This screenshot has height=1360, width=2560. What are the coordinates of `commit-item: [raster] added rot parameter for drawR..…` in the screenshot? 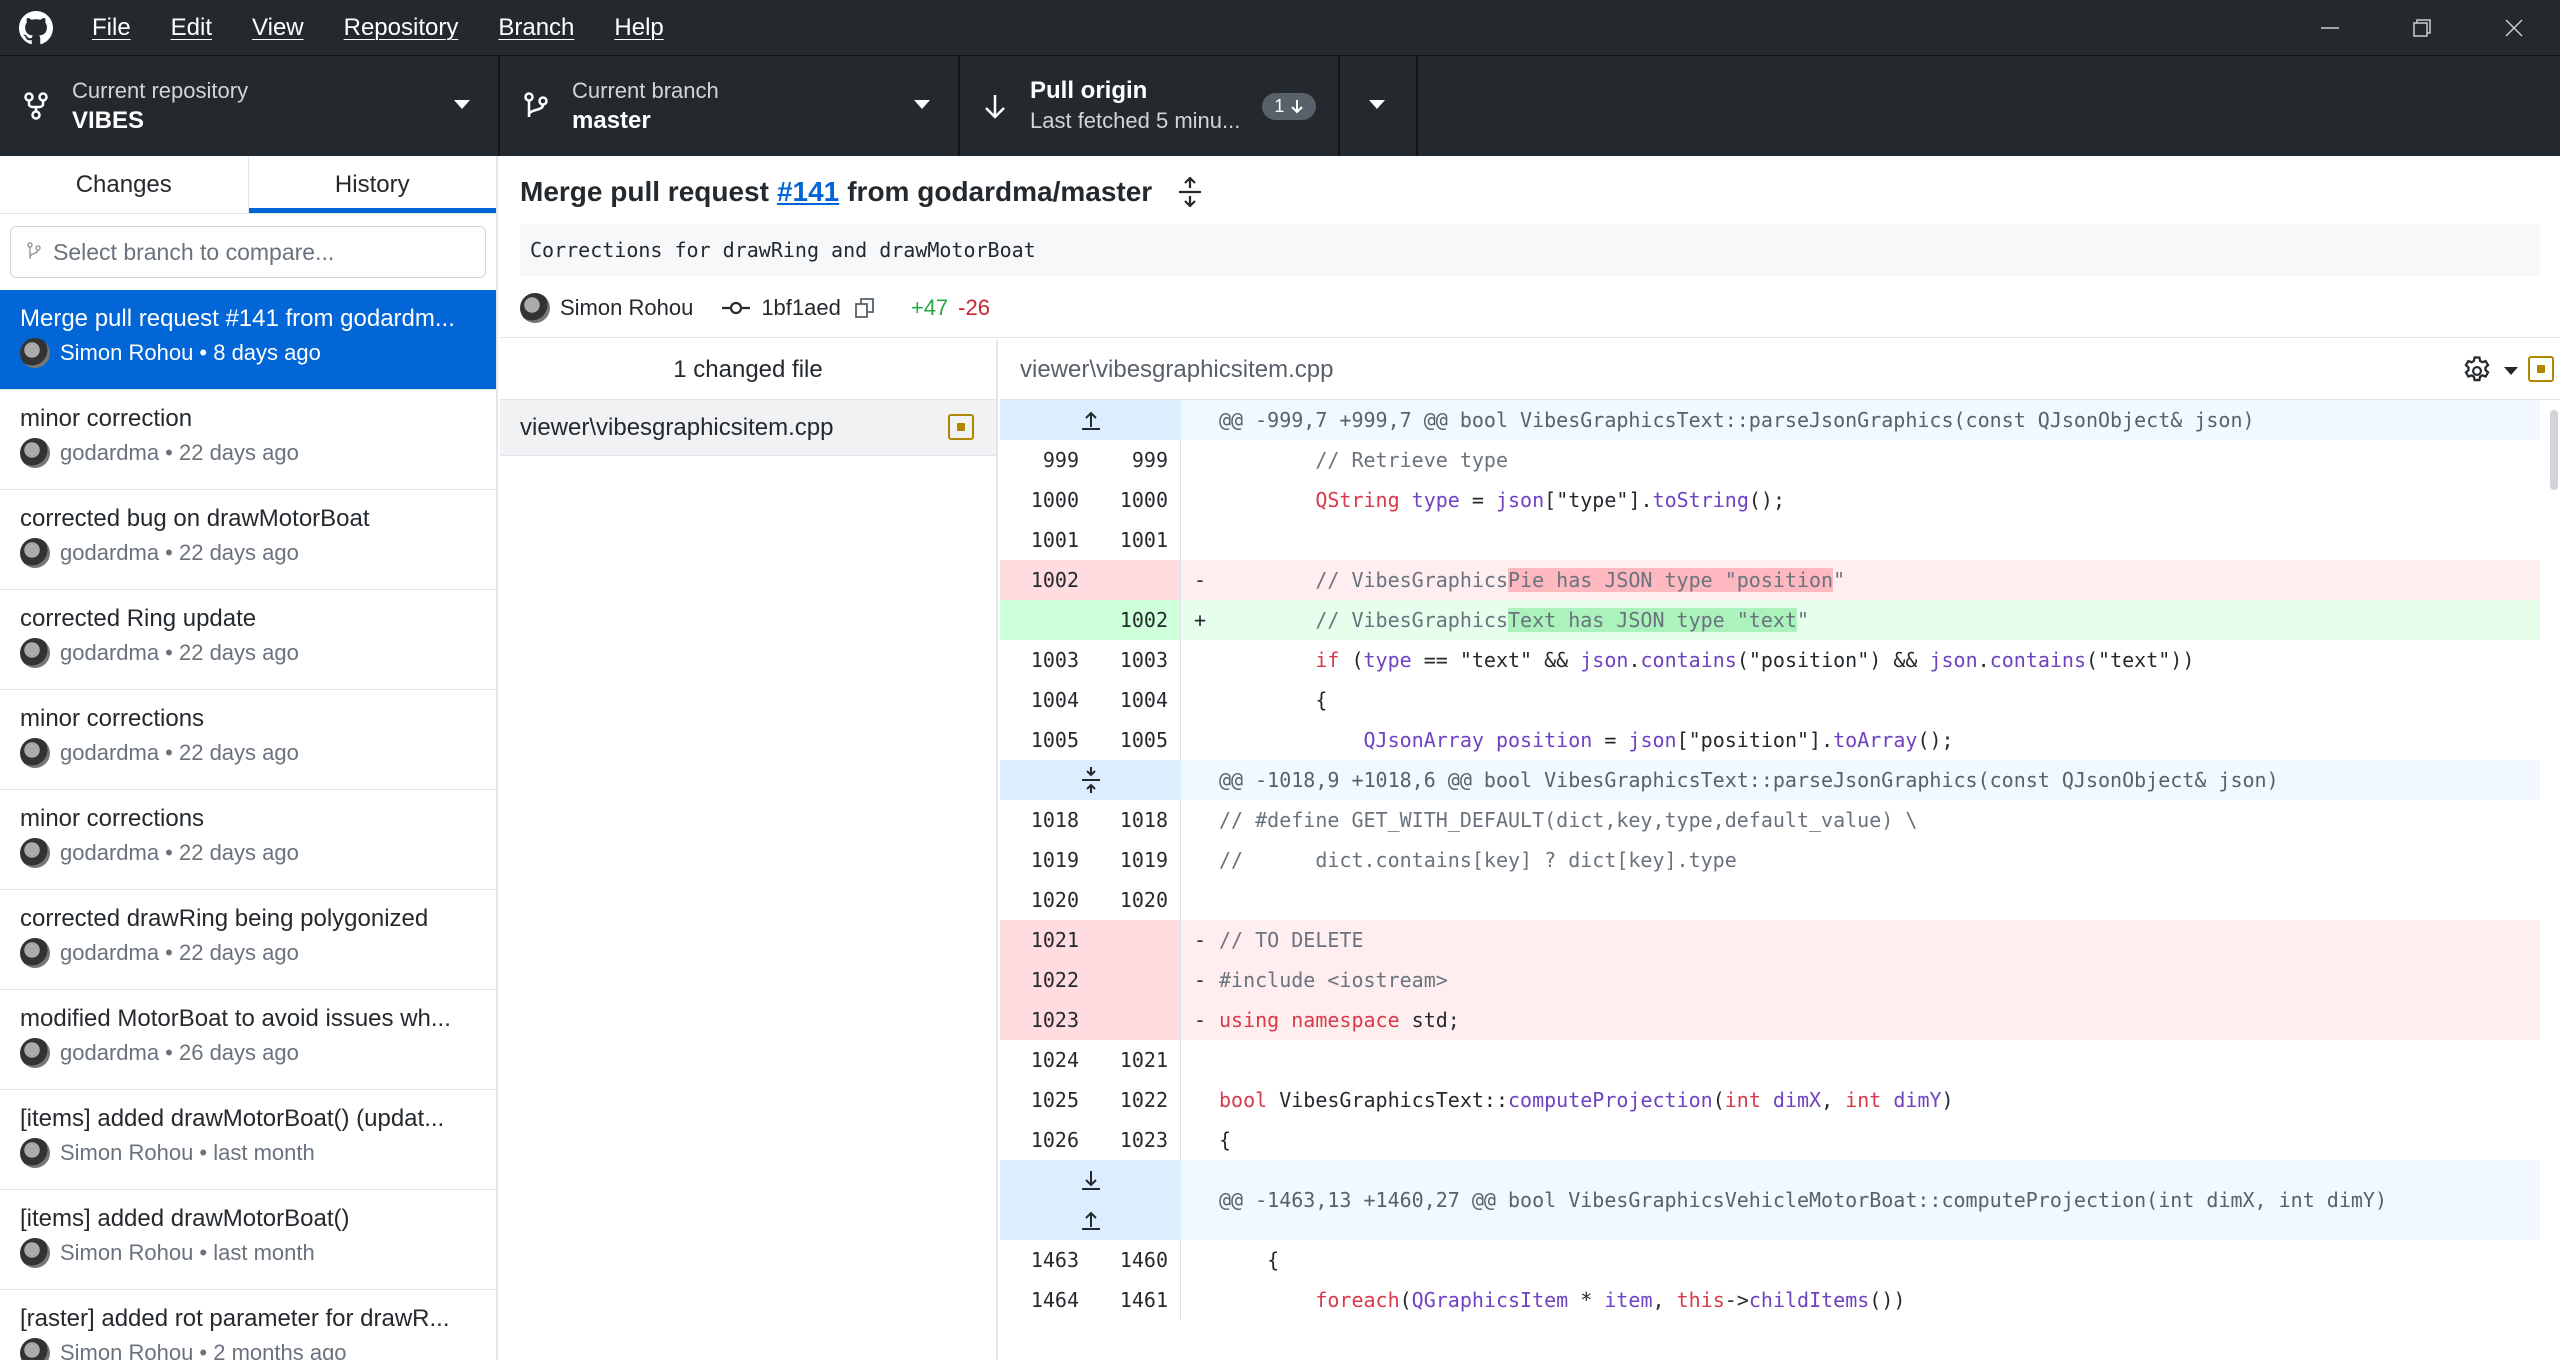 It's located at (248, 1325).